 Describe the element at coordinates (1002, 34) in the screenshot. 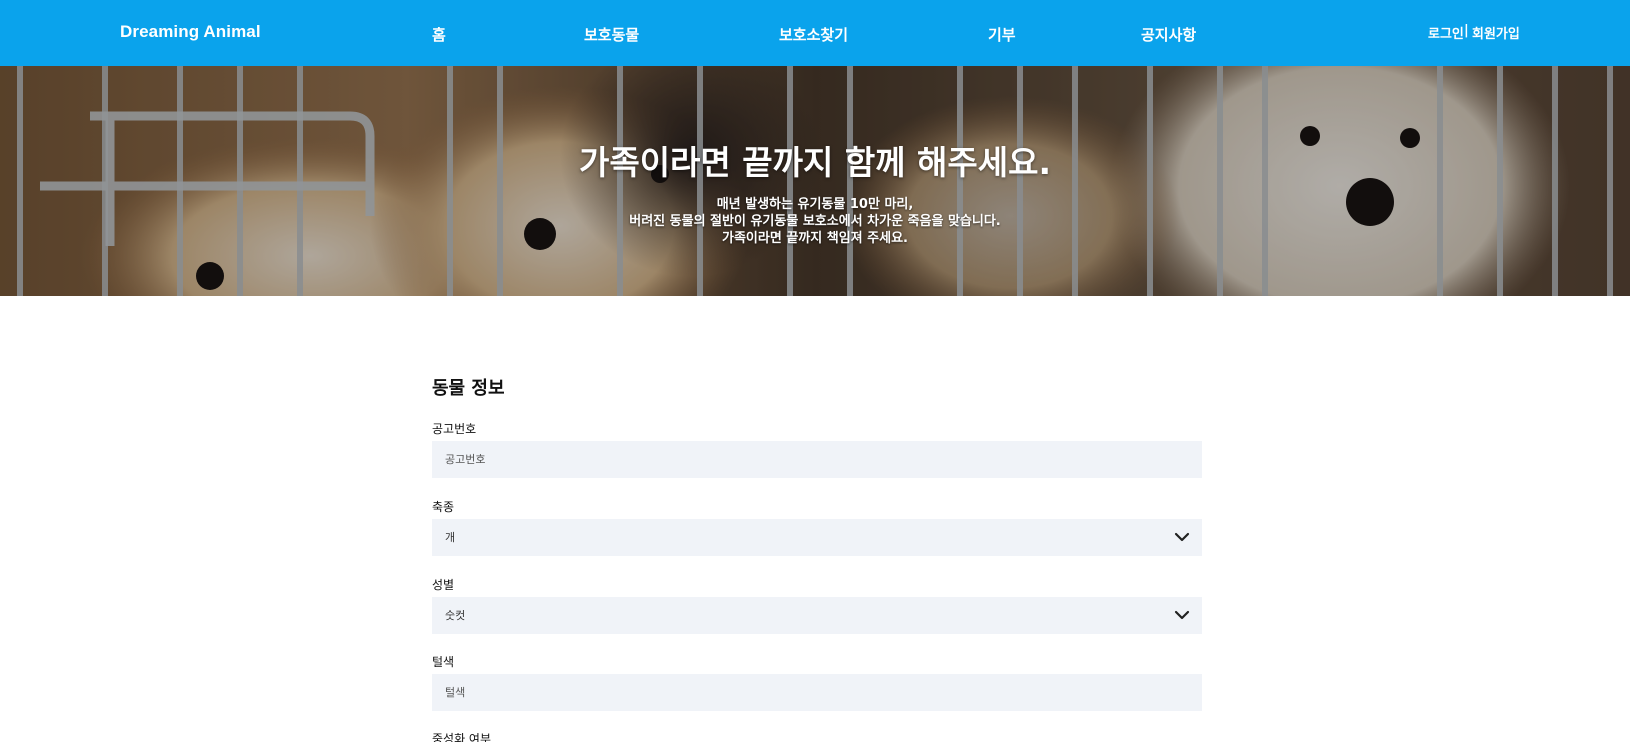

I see `nav-item-donation: 기부` at that location.